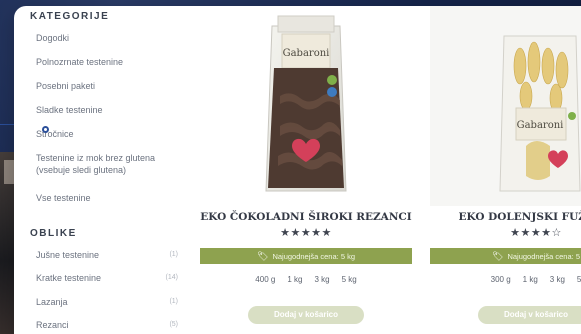 The image size is (581, 334). I want to click on shape-item-lazanja: Lazanja (1), so click(107, 302).